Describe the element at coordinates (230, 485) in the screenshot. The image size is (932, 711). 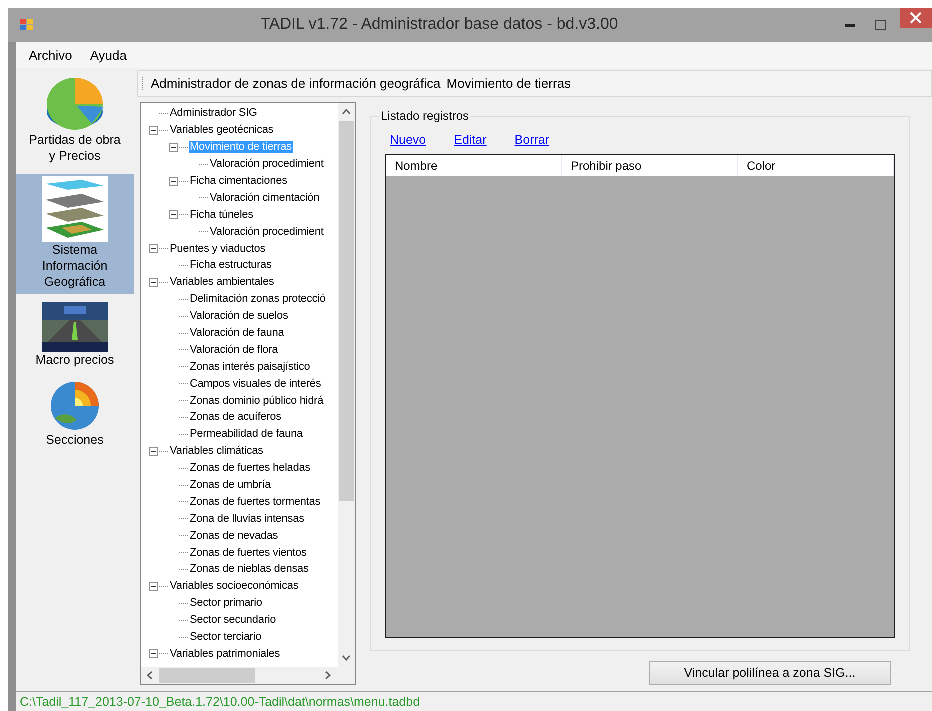
I see `tree-item: Zonas de umbría` at that location.